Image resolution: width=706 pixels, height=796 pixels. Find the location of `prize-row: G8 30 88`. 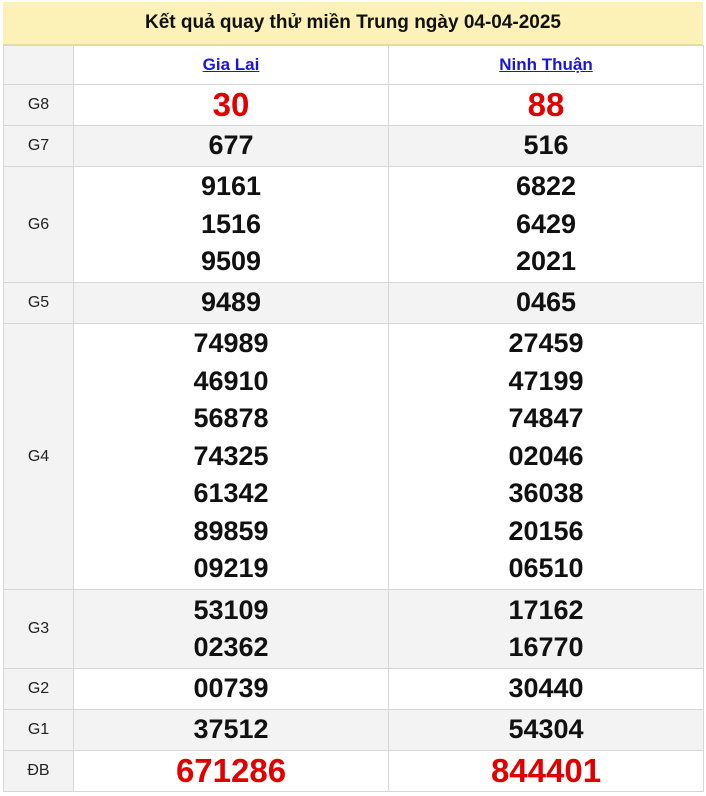

prize-row: G8 30 88 is located at coordinates (353, 105).